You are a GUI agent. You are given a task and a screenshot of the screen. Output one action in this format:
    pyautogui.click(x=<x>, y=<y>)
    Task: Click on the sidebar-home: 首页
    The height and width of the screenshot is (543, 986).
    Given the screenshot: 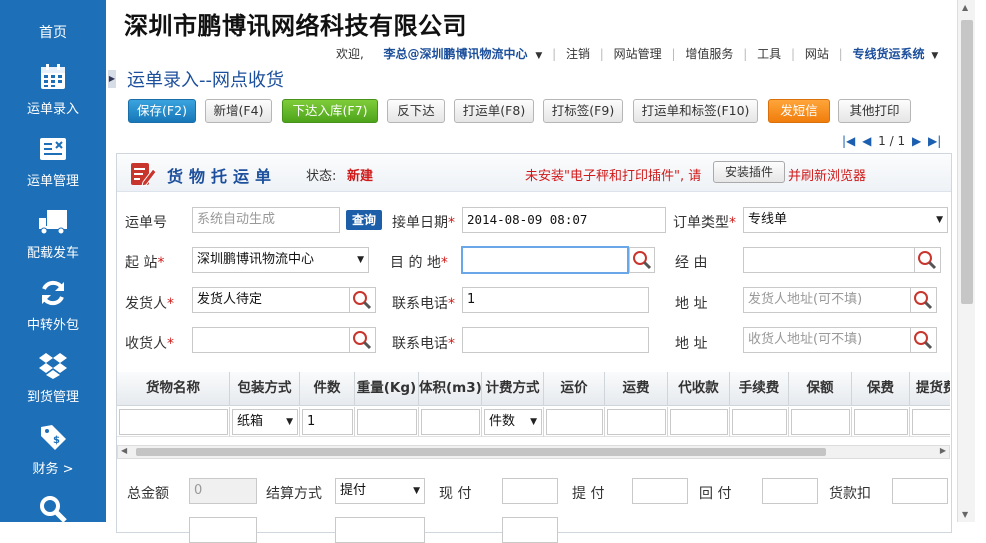 What is the action you would take?
    pyautogui.click(x=53, y=32)
    